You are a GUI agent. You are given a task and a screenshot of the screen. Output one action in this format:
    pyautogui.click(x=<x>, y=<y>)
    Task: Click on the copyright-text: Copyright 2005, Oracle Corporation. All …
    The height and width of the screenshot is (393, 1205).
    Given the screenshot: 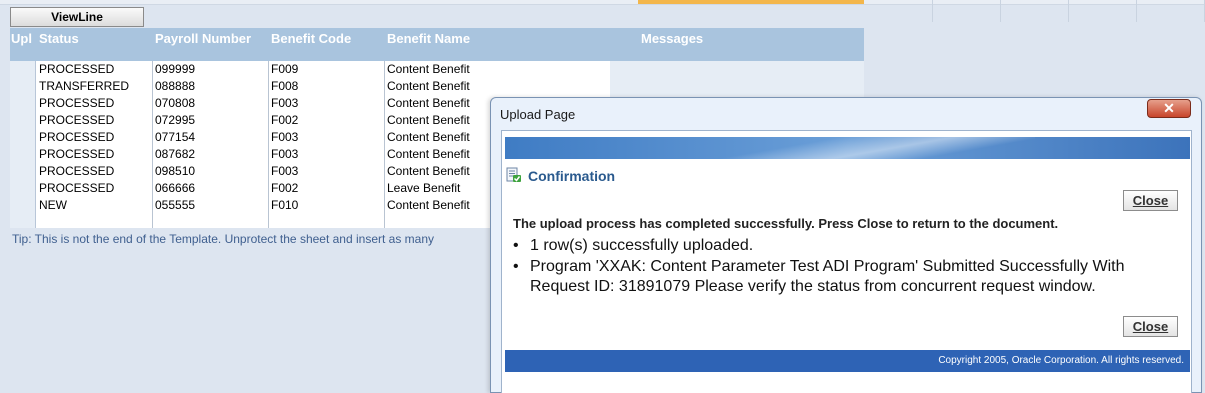 What is the action you would take?
    pyautogui.click(x=1061, y=360)
    